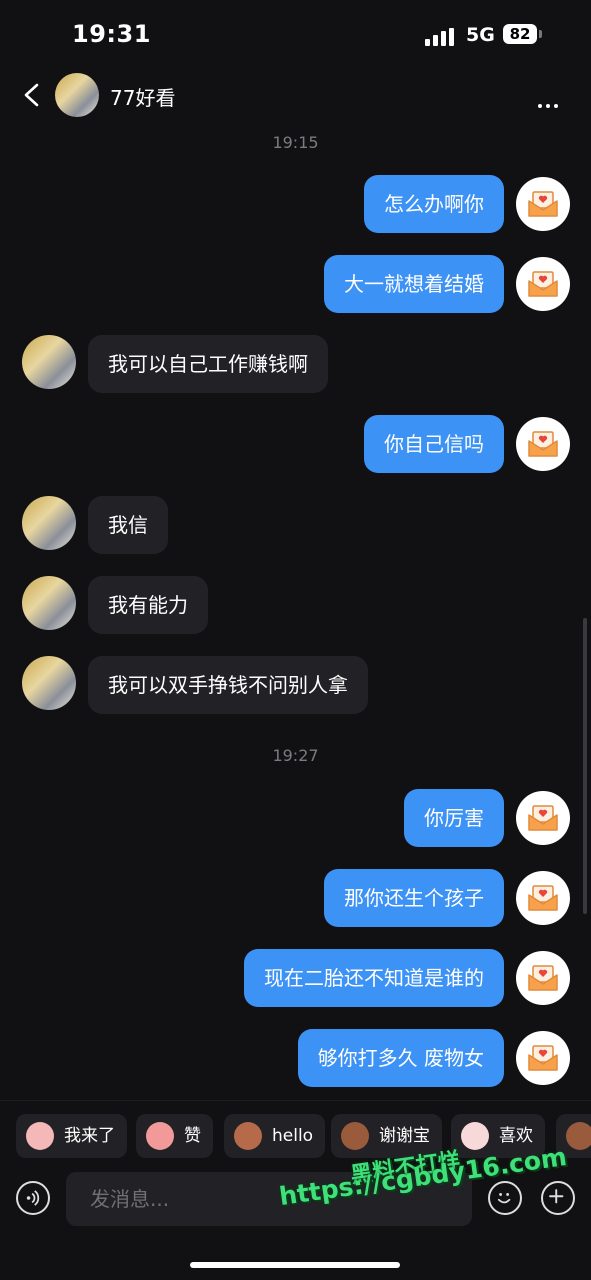  Describe the element at coordinates (111, 34) in the screenshot. I see `status-time: 19:31` at that location.